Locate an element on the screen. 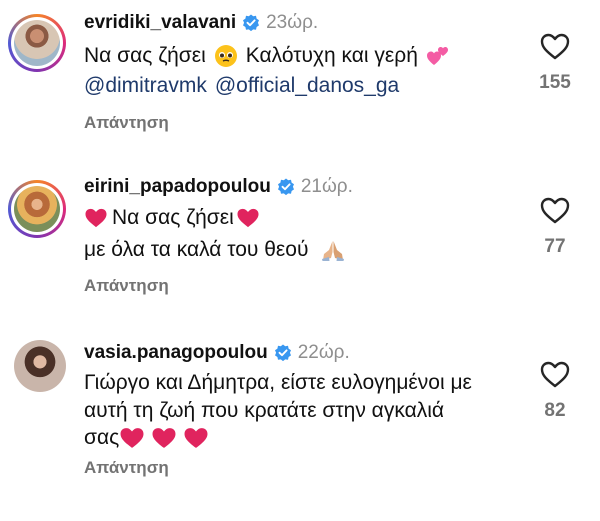 The height and width of the screenshot is (521, 600). username: vasia.panagopoulou is located at coordinates (176, 353).